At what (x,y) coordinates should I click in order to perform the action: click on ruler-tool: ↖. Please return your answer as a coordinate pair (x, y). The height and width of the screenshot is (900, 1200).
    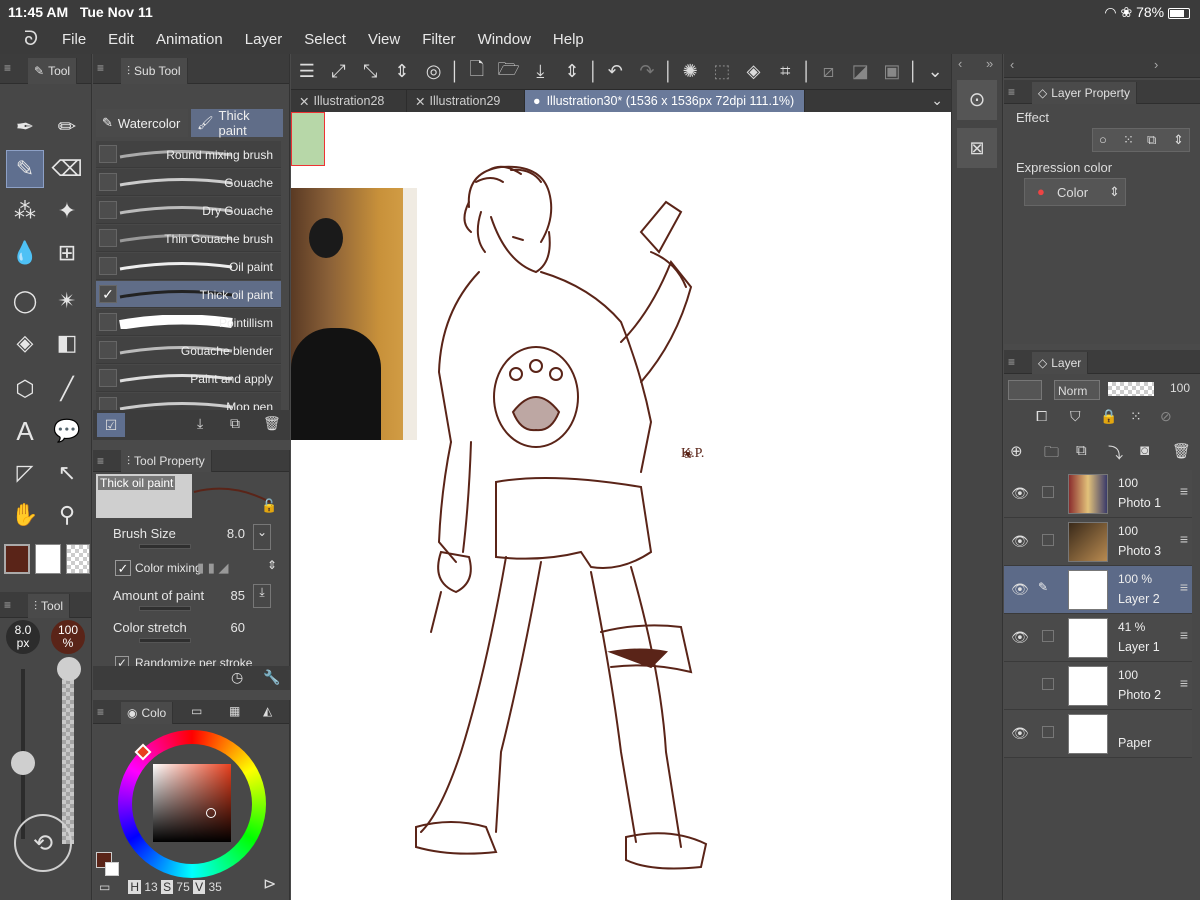
    Looking at the image, I should click on (67, 473).